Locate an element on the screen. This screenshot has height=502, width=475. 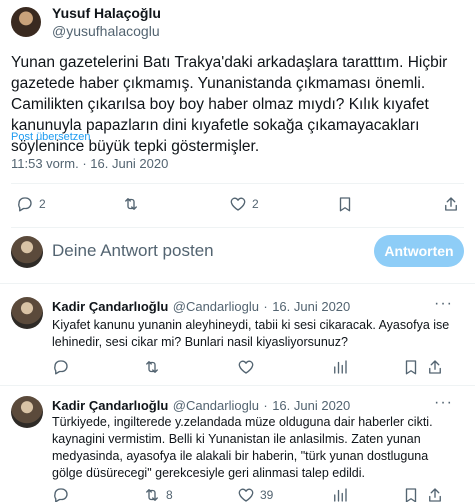
like-action: 2 is located at coordinates (244, 204).